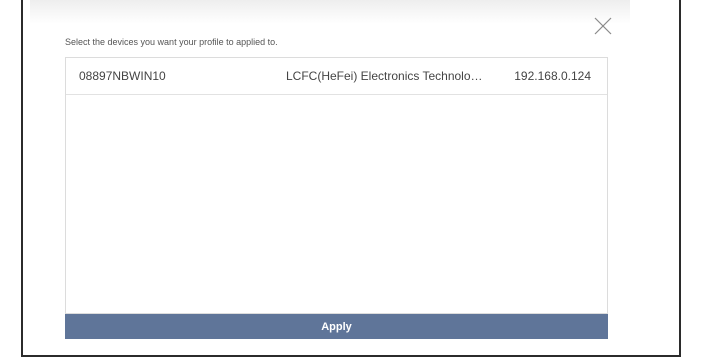  What do you see at coordinates (603, 26) in the screenshot?
I see `close-icon` at bounding box center [603, 26].